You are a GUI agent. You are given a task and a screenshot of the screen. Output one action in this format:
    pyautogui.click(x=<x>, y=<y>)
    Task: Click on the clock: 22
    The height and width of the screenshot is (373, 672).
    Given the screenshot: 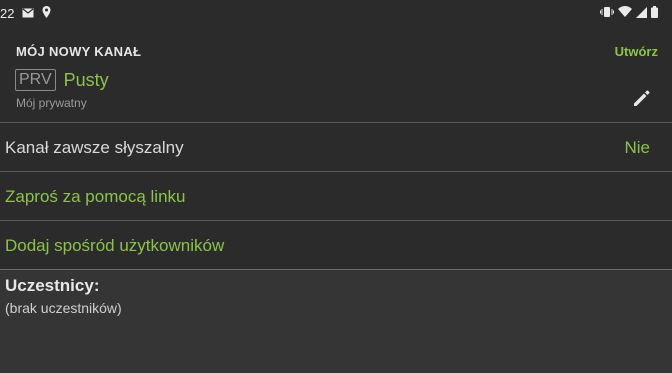 What is the action you would take?
    pyautogui.click(x=7, y=13)
    